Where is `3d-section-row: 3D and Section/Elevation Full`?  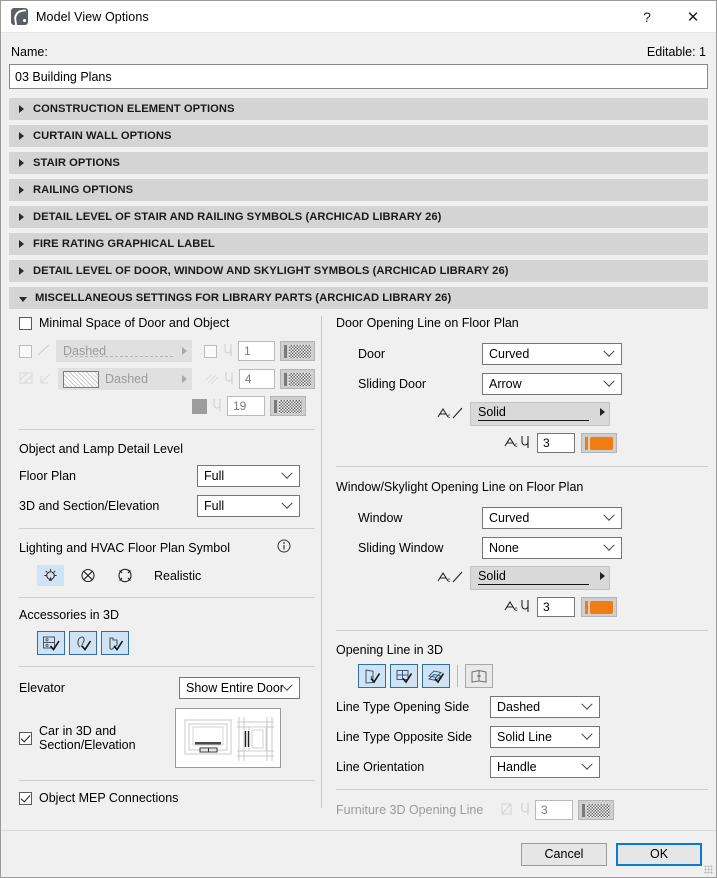 3d-section-row: 3D and Section/Elevation Full is located at coordinates (167, 506).